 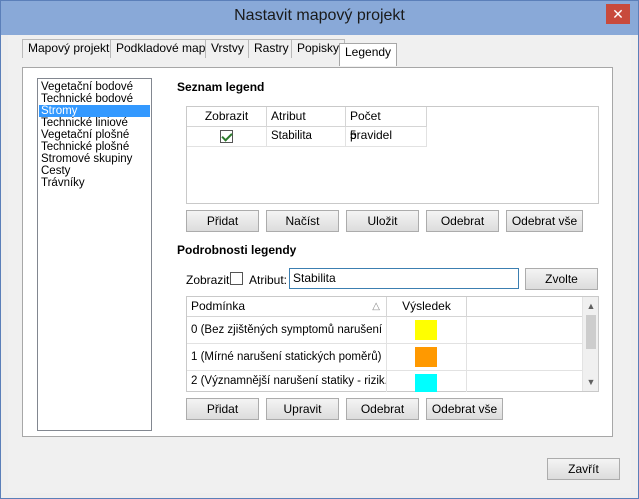 What do you see at coordinates (386, 136) in the screenshot?
I see `legend-rule-count-cell: 5` at bounding box center [386, 136].